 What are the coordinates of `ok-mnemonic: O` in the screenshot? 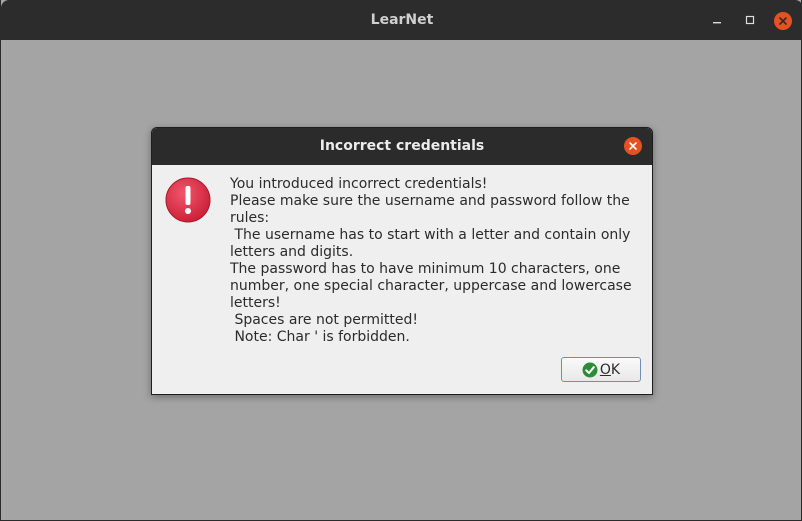 It's located at (605, 369).